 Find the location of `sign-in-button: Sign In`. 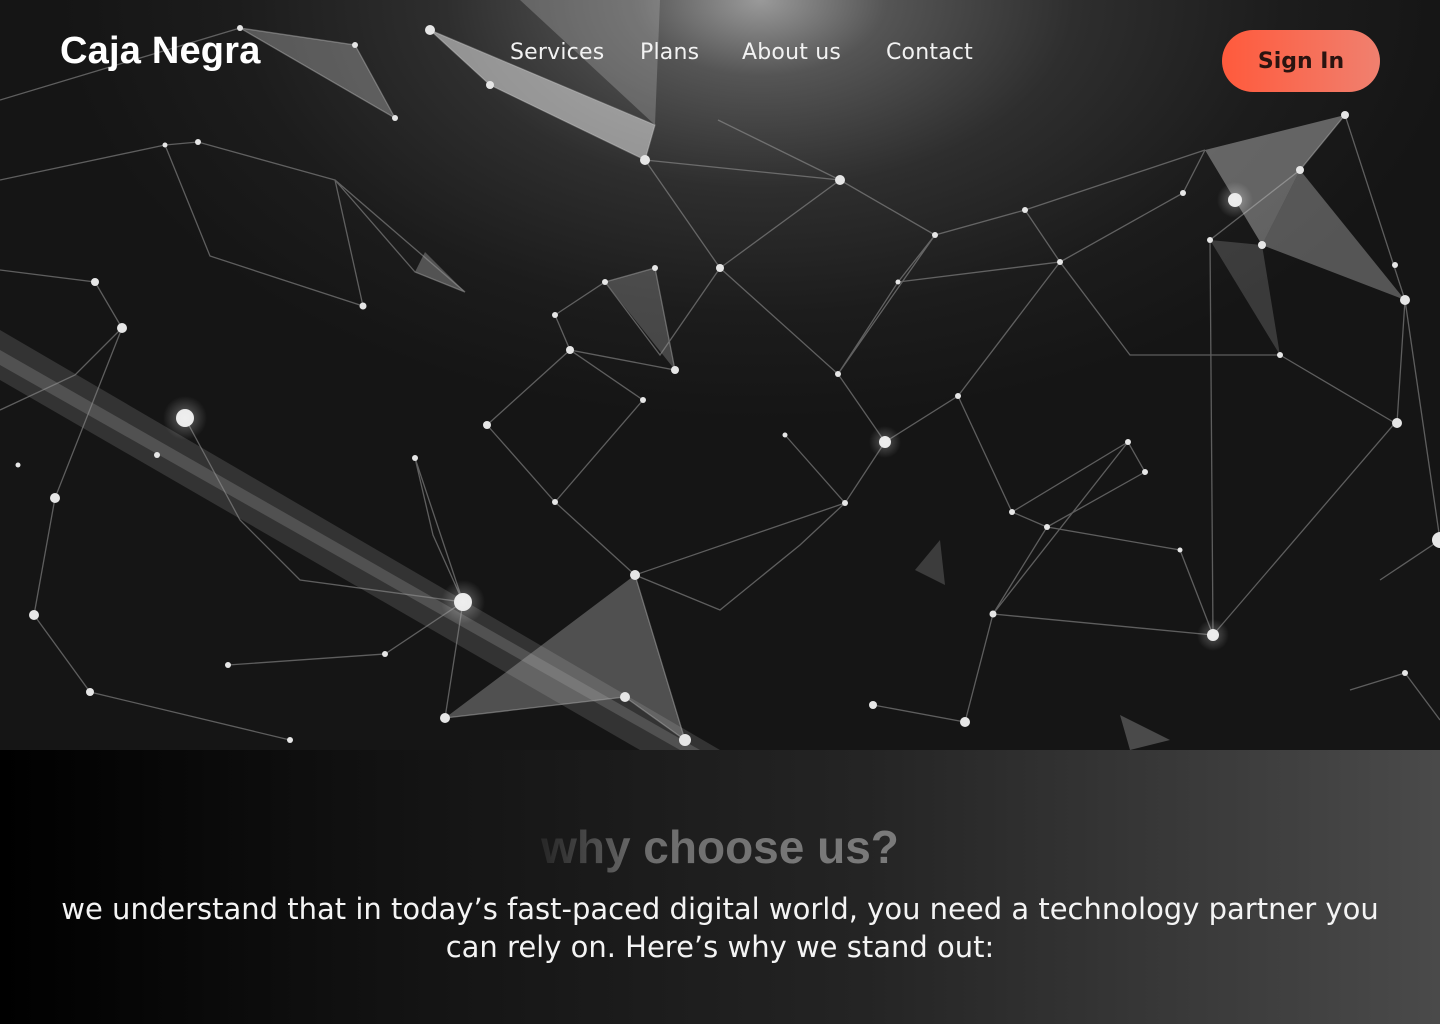

sign-in-button: Sign In is located at coordinates (1301, 61).